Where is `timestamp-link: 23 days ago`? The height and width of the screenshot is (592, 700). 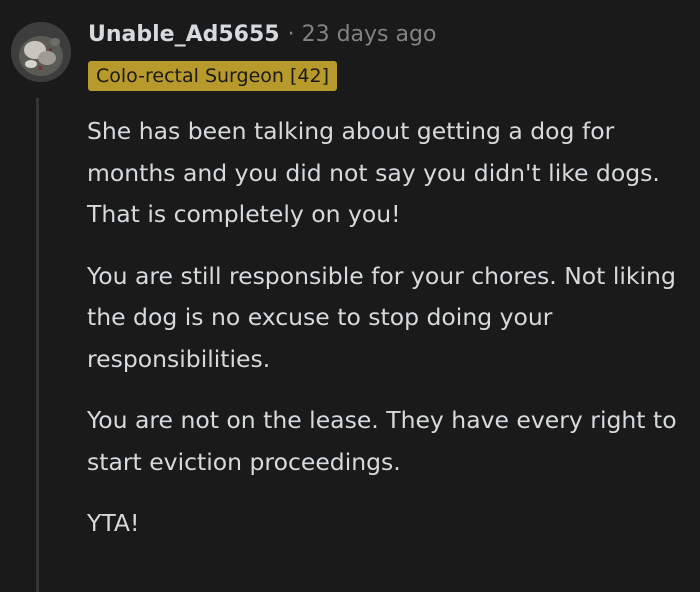 timestamp-link: 23 days ago is located at coordinates (369, 34).